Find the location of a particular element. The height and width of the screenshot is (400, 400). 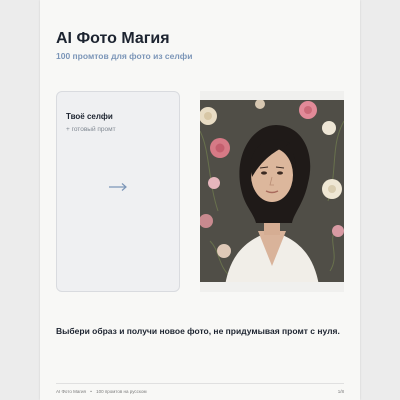

page-title: AI Фото Магия is located at coordinates (113, 38).